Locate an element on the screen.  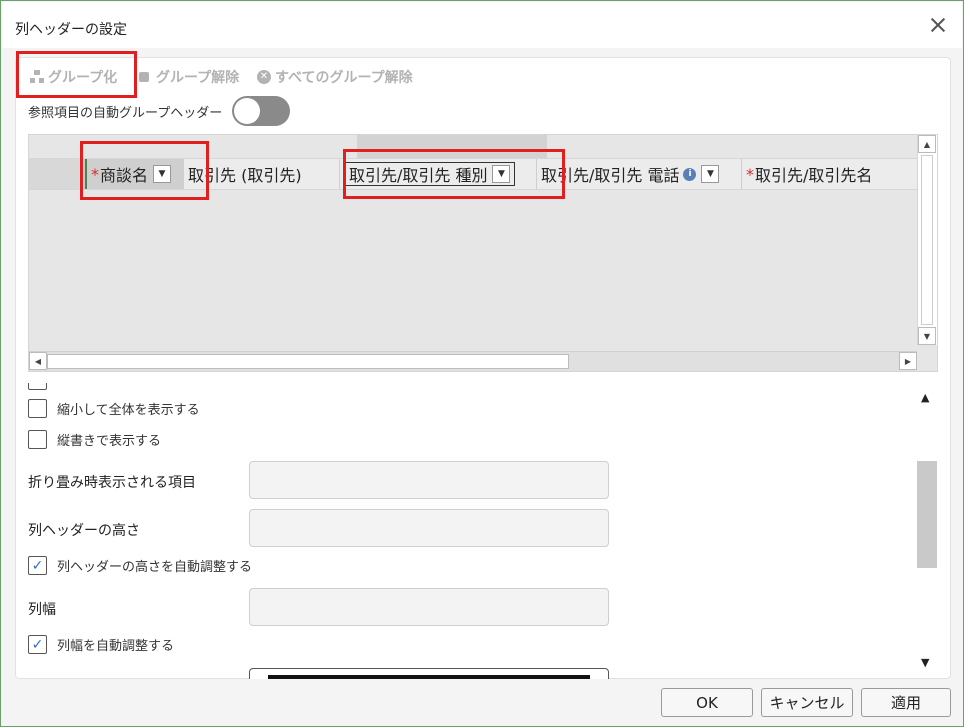
ungroup-icon is located at coordinates (145, 77).